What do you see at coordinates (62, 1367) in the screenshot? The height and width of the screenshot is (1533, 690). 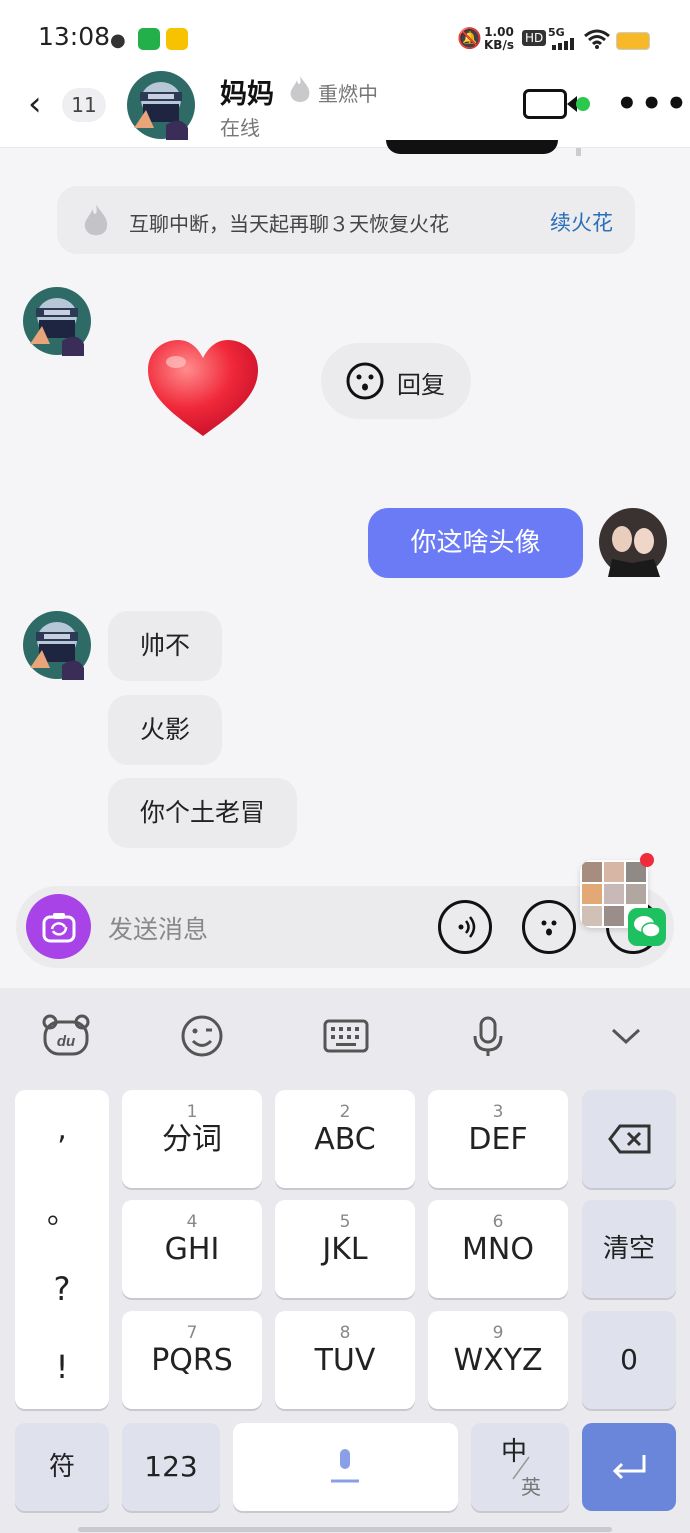 I see `punct-exclamation: !` at bounding box center [62, 1367].